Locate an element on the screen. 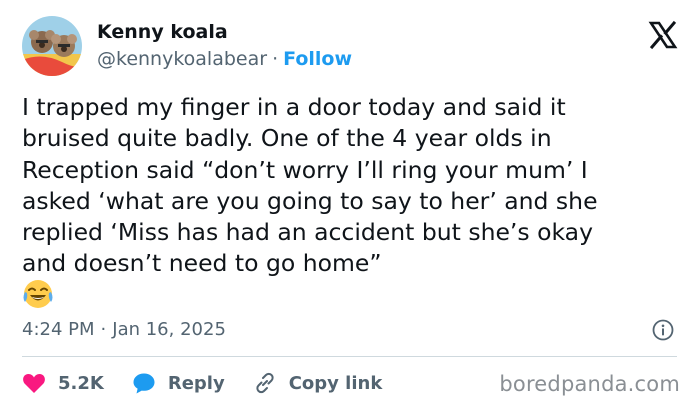 The height and width of the screenshot is (410, 700). like-count: 5.2K is located at coordinates (81, 383).